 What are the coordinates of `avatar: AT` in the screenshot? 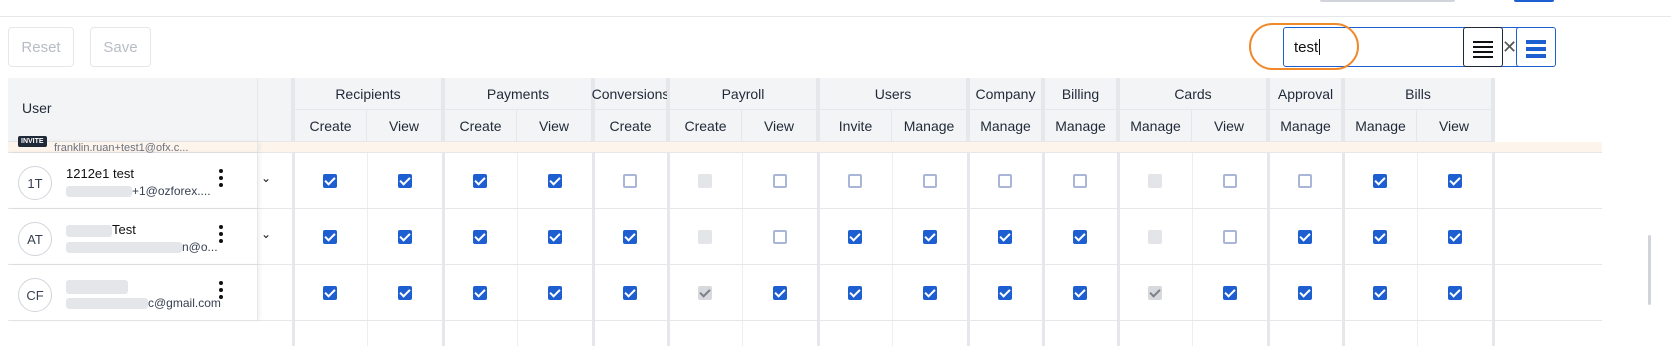 It's located at (35, 239).